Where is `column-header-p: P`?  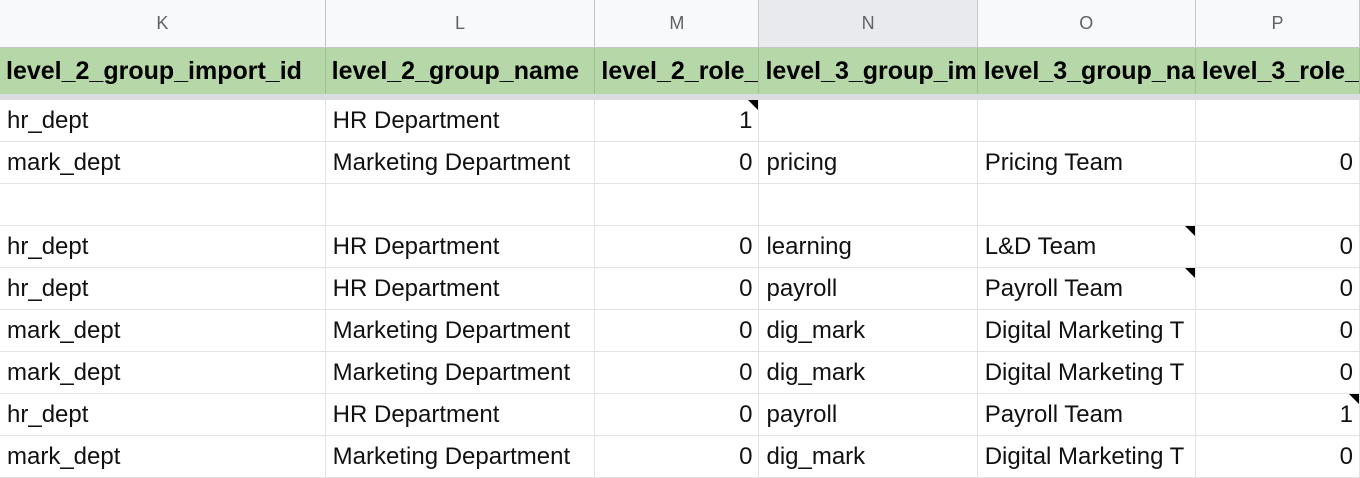 column-header-p: P is located at coordinates (1277, 24).